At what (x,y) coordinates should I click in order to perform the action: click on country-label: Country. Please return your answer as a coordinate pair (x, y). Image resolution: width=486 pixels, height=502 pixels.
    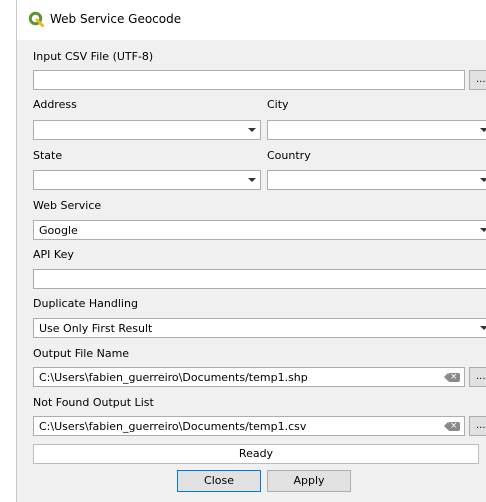
    Looking at the image, I should click on (289, 155).